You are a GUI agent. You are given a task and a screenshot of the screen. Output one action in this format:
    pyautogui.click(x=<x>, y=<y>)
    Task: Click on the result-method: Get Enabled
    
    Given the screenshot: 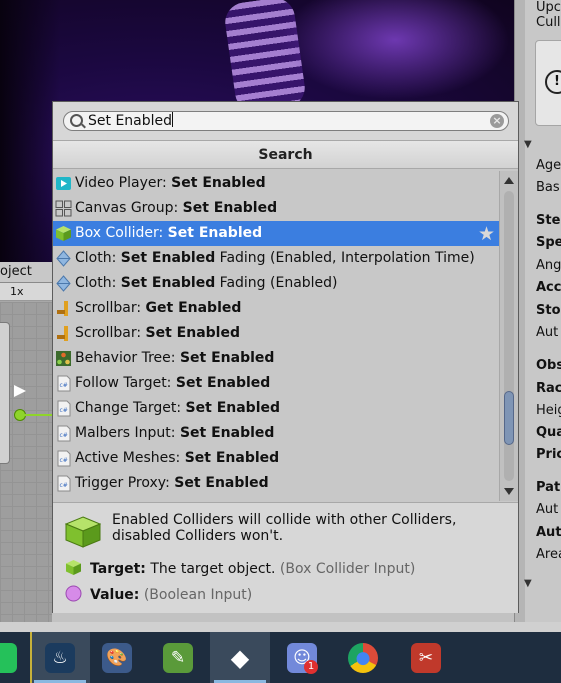 What is the action you would take?
    pyautogui.click(x=193, y=308)
    